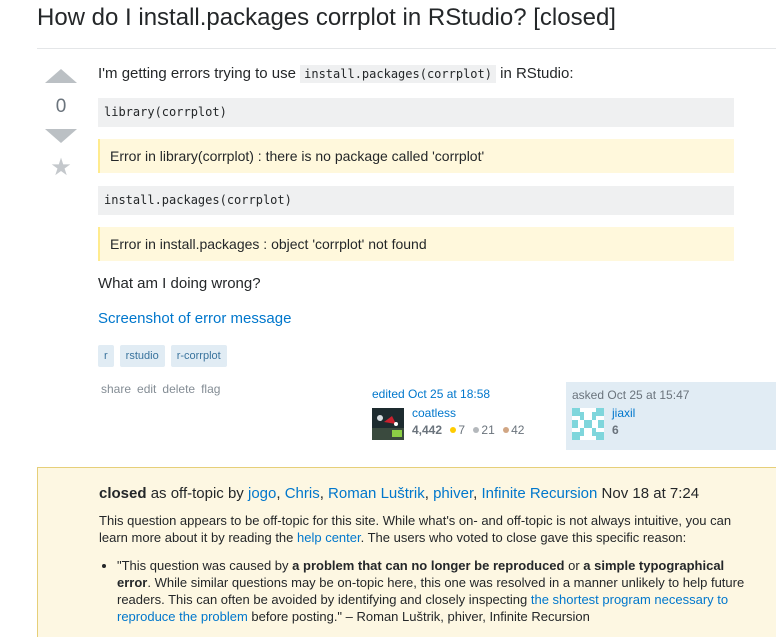 The image size is (776, 637). Describe the element at coordinates (488, 430) in the screenshot. I see `silver-badge-count: 21` at that location.